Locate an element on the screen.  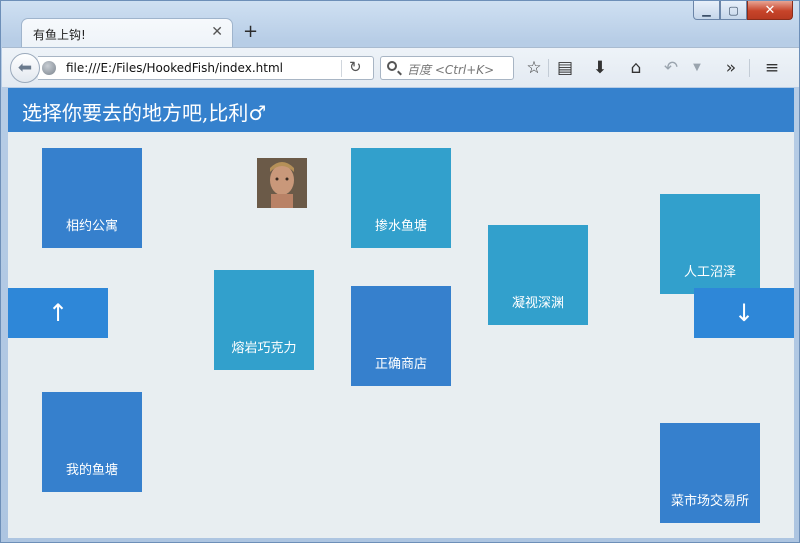
avatar-image is located at coordinates (282, 183).